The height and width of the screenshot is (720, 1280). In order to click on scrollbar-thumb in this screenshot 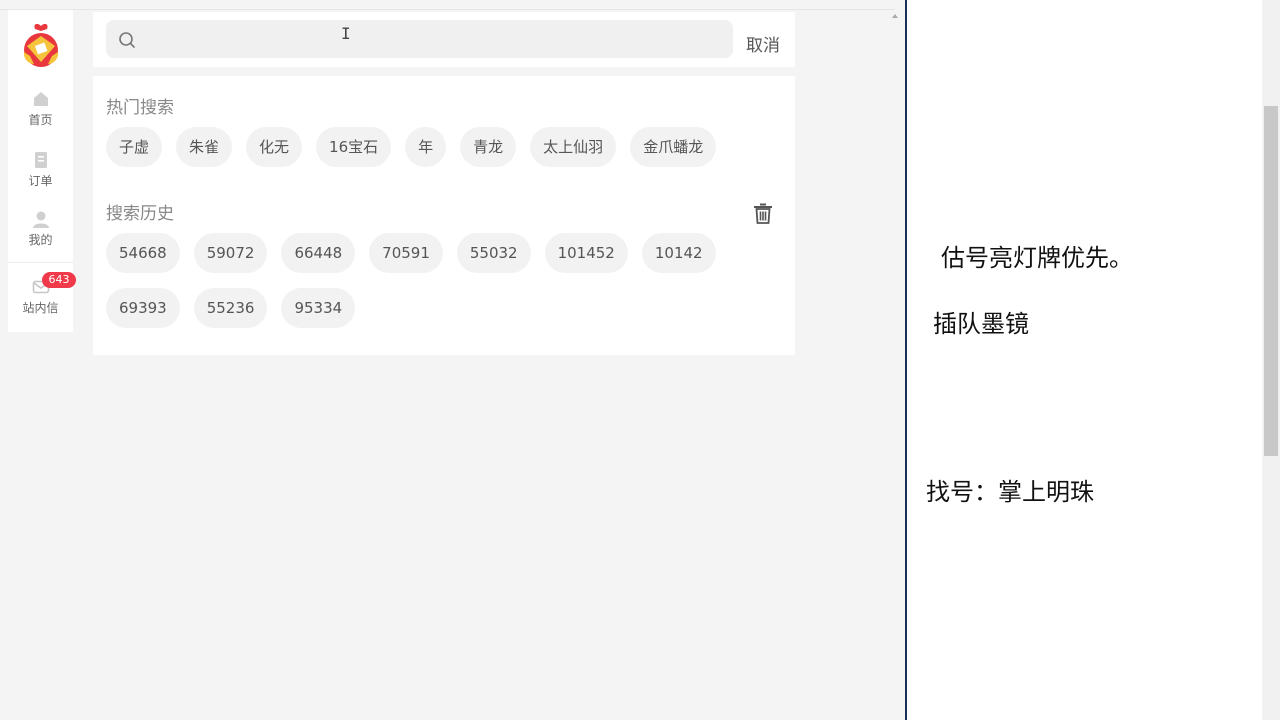, I will do `click(1271, 281)`.